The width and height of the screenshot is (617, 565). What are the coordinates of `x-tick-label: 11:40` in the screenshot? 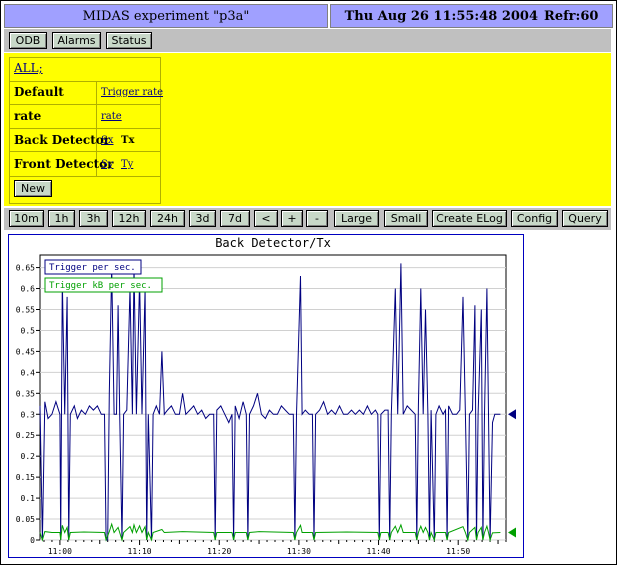 It's located at (379, 551).